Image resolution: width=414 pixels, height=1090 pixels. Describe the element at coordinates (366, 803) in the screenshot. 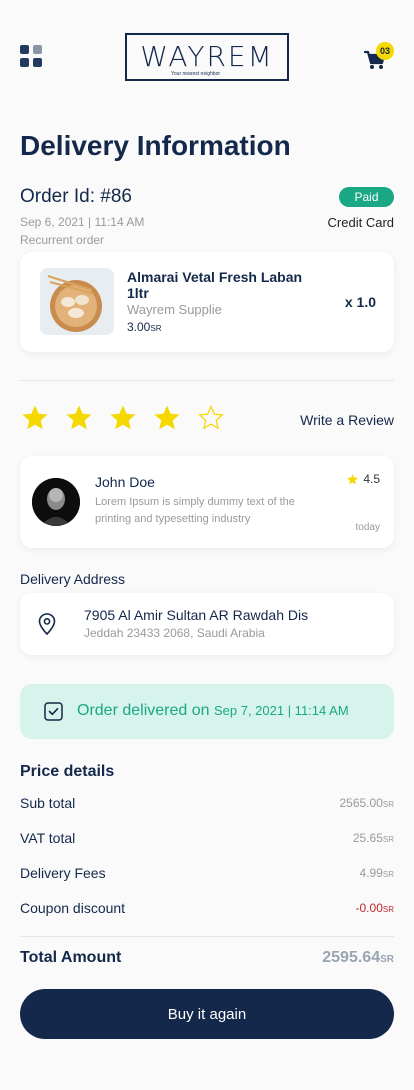

I see `subtotal-value: 2565.00SR` at that location.